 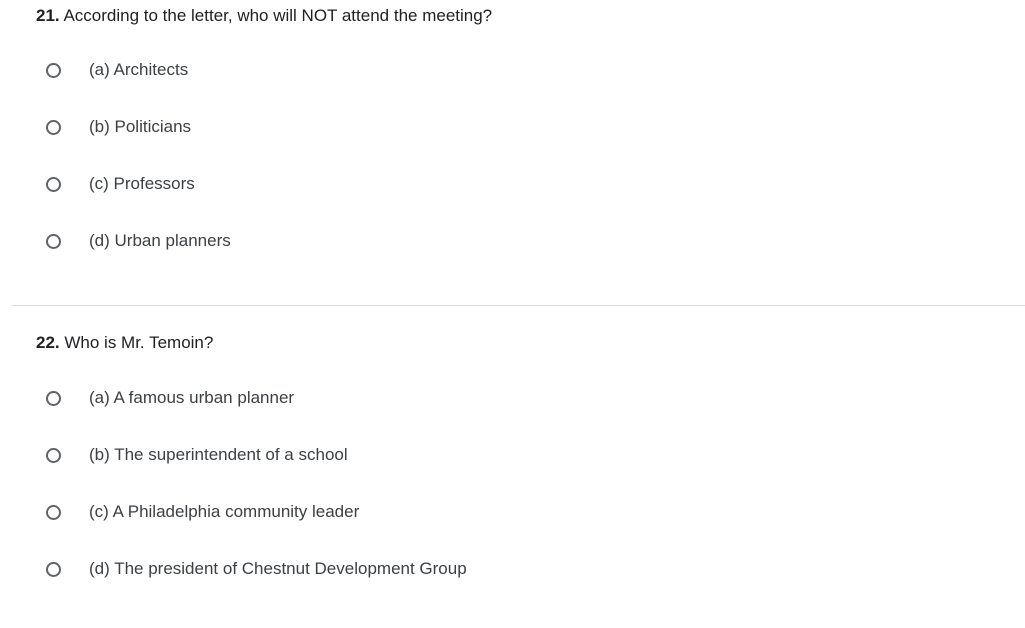 I want to click on question-text: Who is Mr. Temoin?, so click(x=139, y=342).